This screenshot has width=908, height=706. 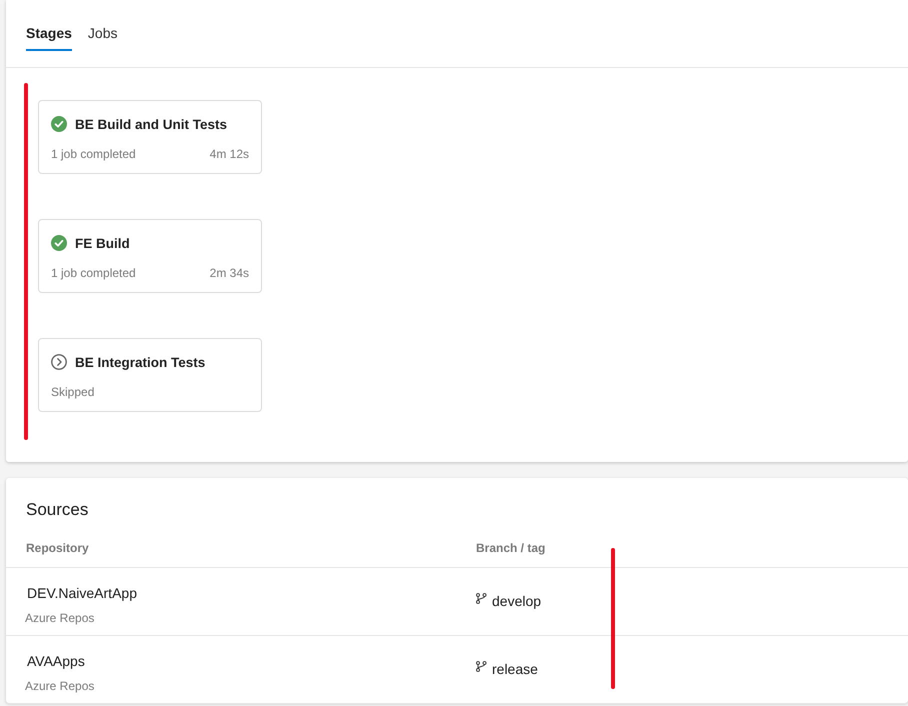 I want to click on branch-name: release, so click(x=515, y=669).